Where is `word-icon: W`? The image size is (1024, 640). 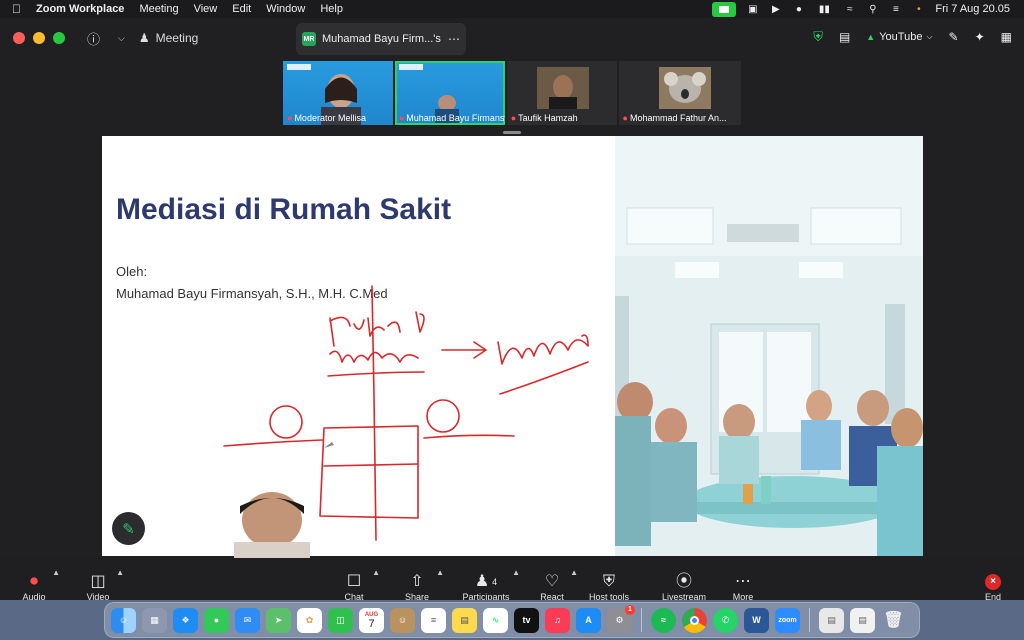
word-icon: W is located at coordinates (756, 620).